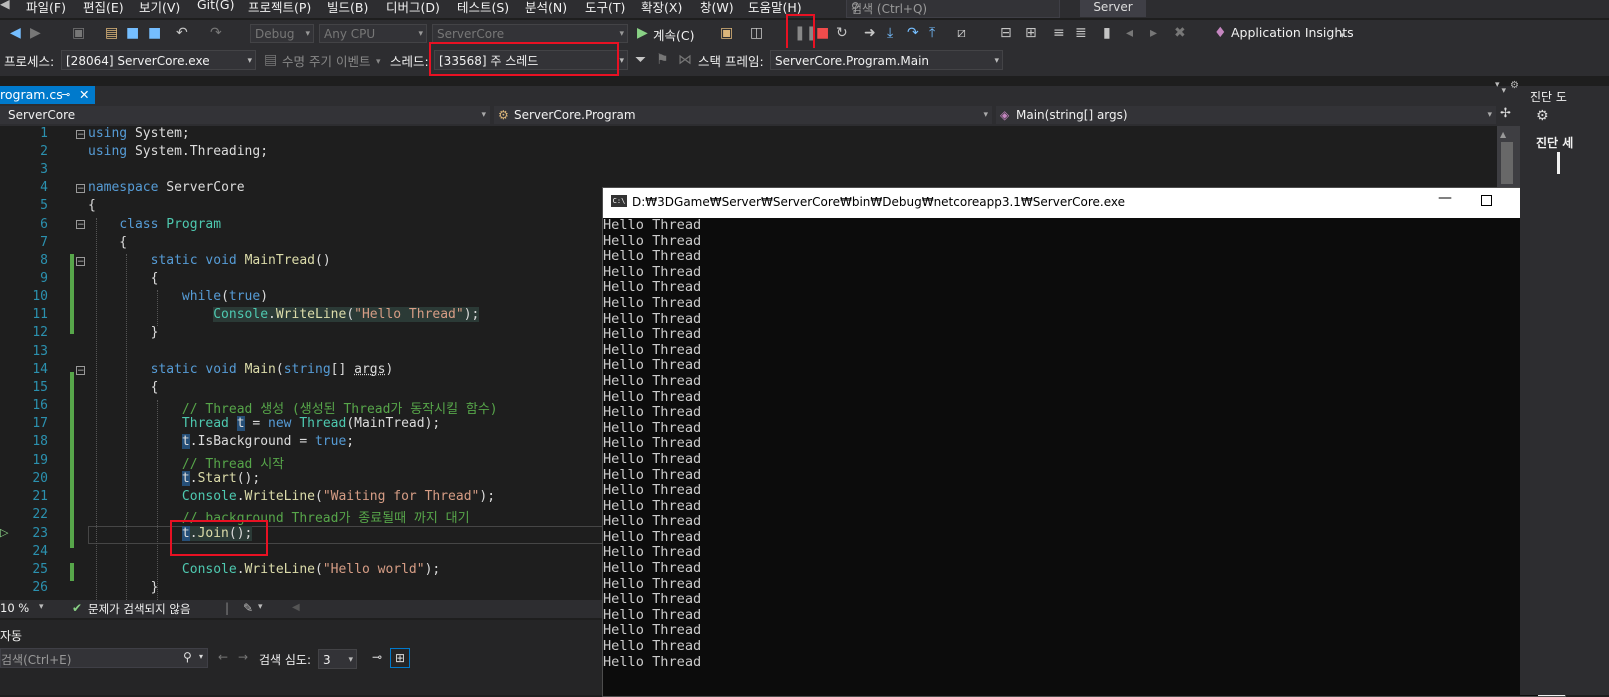 The image size is (1609, 697). I want to click on show-flagged-icon: ⋈, so click(685, 60).